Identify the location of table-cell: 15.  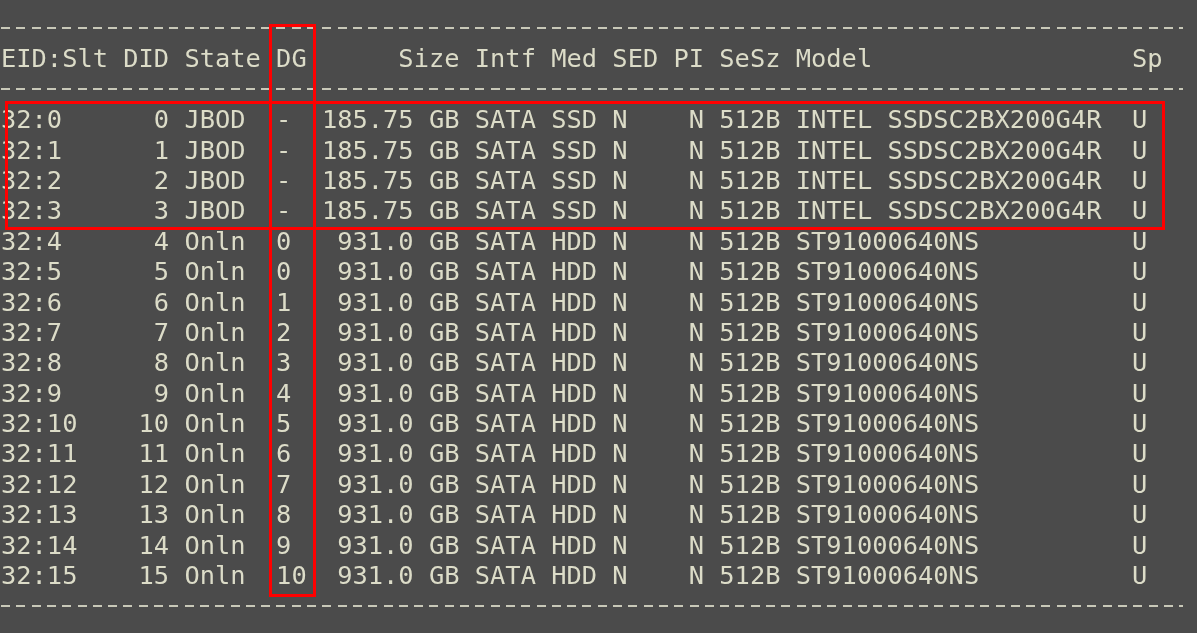
(154, 575).